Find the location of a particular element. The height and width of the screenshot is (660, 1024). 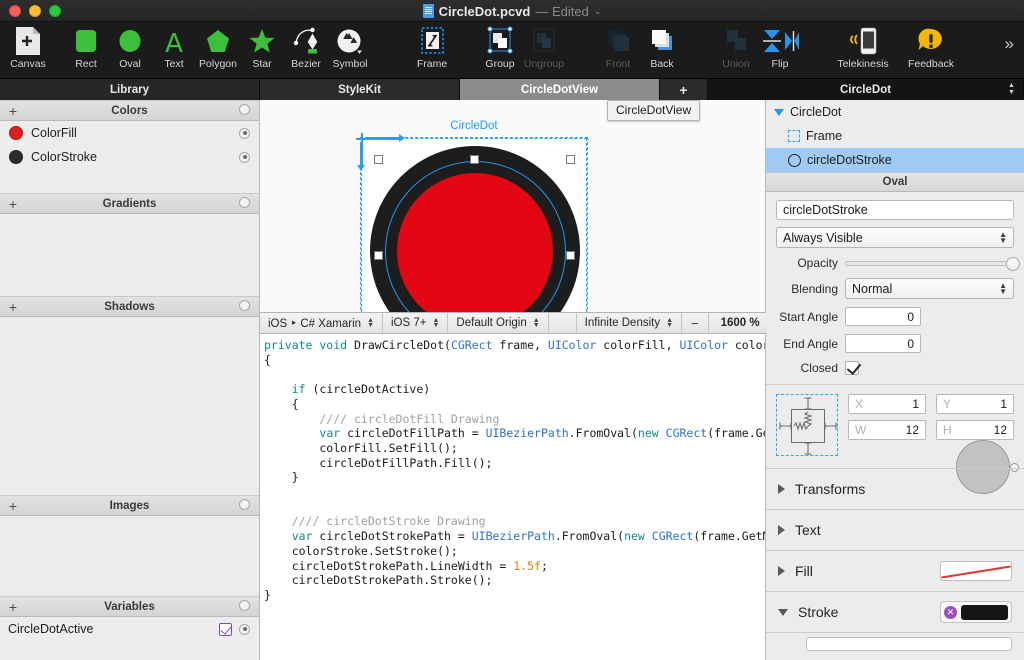

toolbar-item-back: Back is located at coordinates (662, 51).